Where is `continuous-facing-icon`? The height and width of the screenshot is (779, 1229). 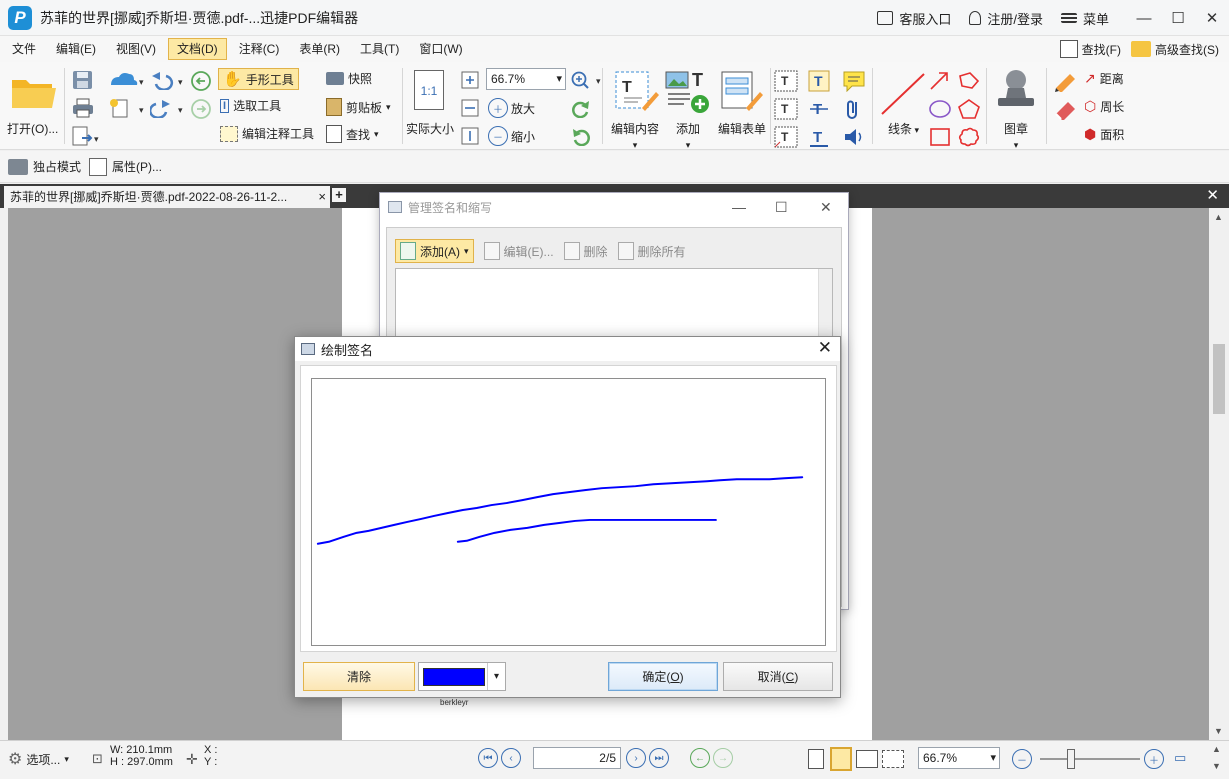
continuous-facing-icon is located at coordinates (893, 759).